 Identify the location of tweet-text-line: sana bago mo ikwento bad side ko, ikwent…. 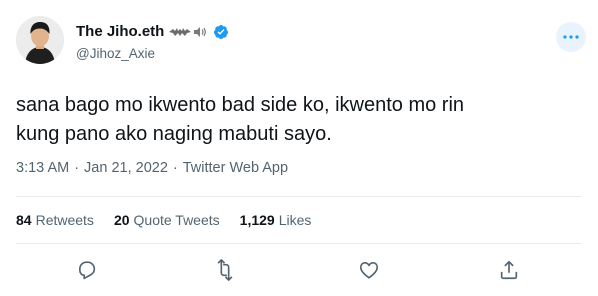
(240, 105).